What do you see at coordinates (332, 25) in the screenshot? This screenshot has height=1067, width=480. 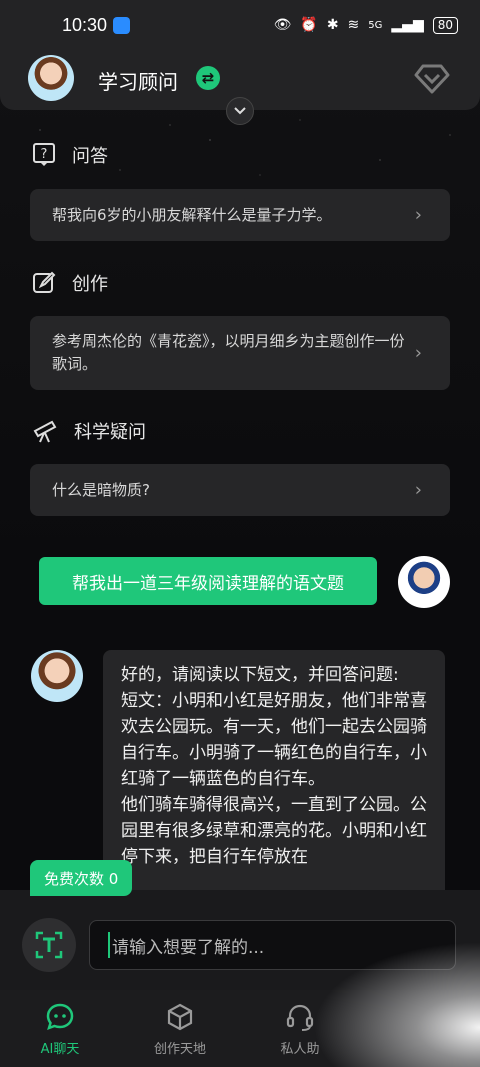 I see `bluetooth-icon: ✱` at bounding box center [332, 25].